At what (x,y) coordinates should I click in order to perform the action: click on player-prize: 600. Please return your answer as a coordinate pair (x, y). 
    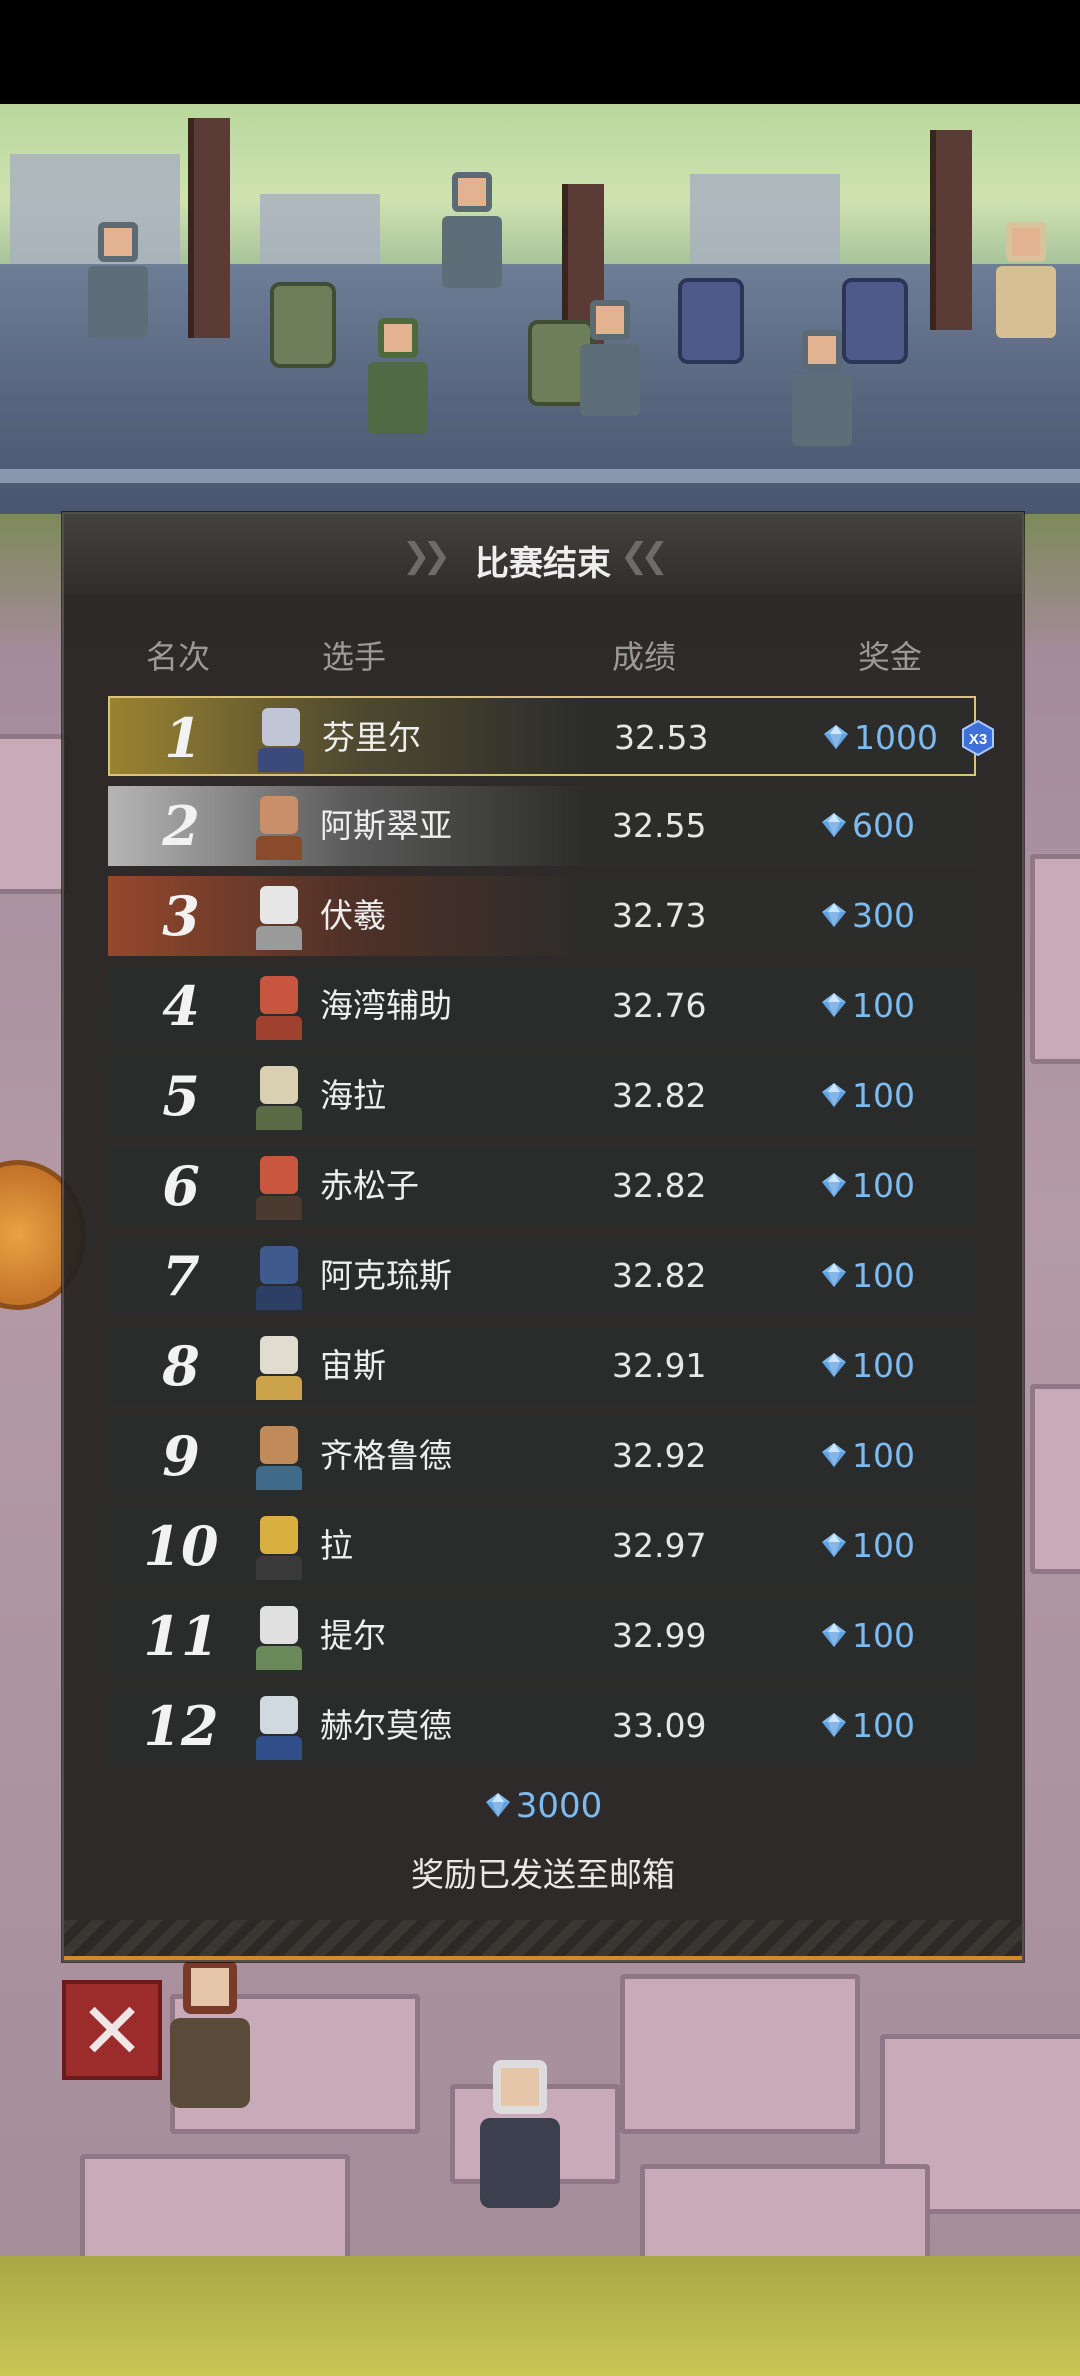
    Looking at the image, I should click on (867, 826).